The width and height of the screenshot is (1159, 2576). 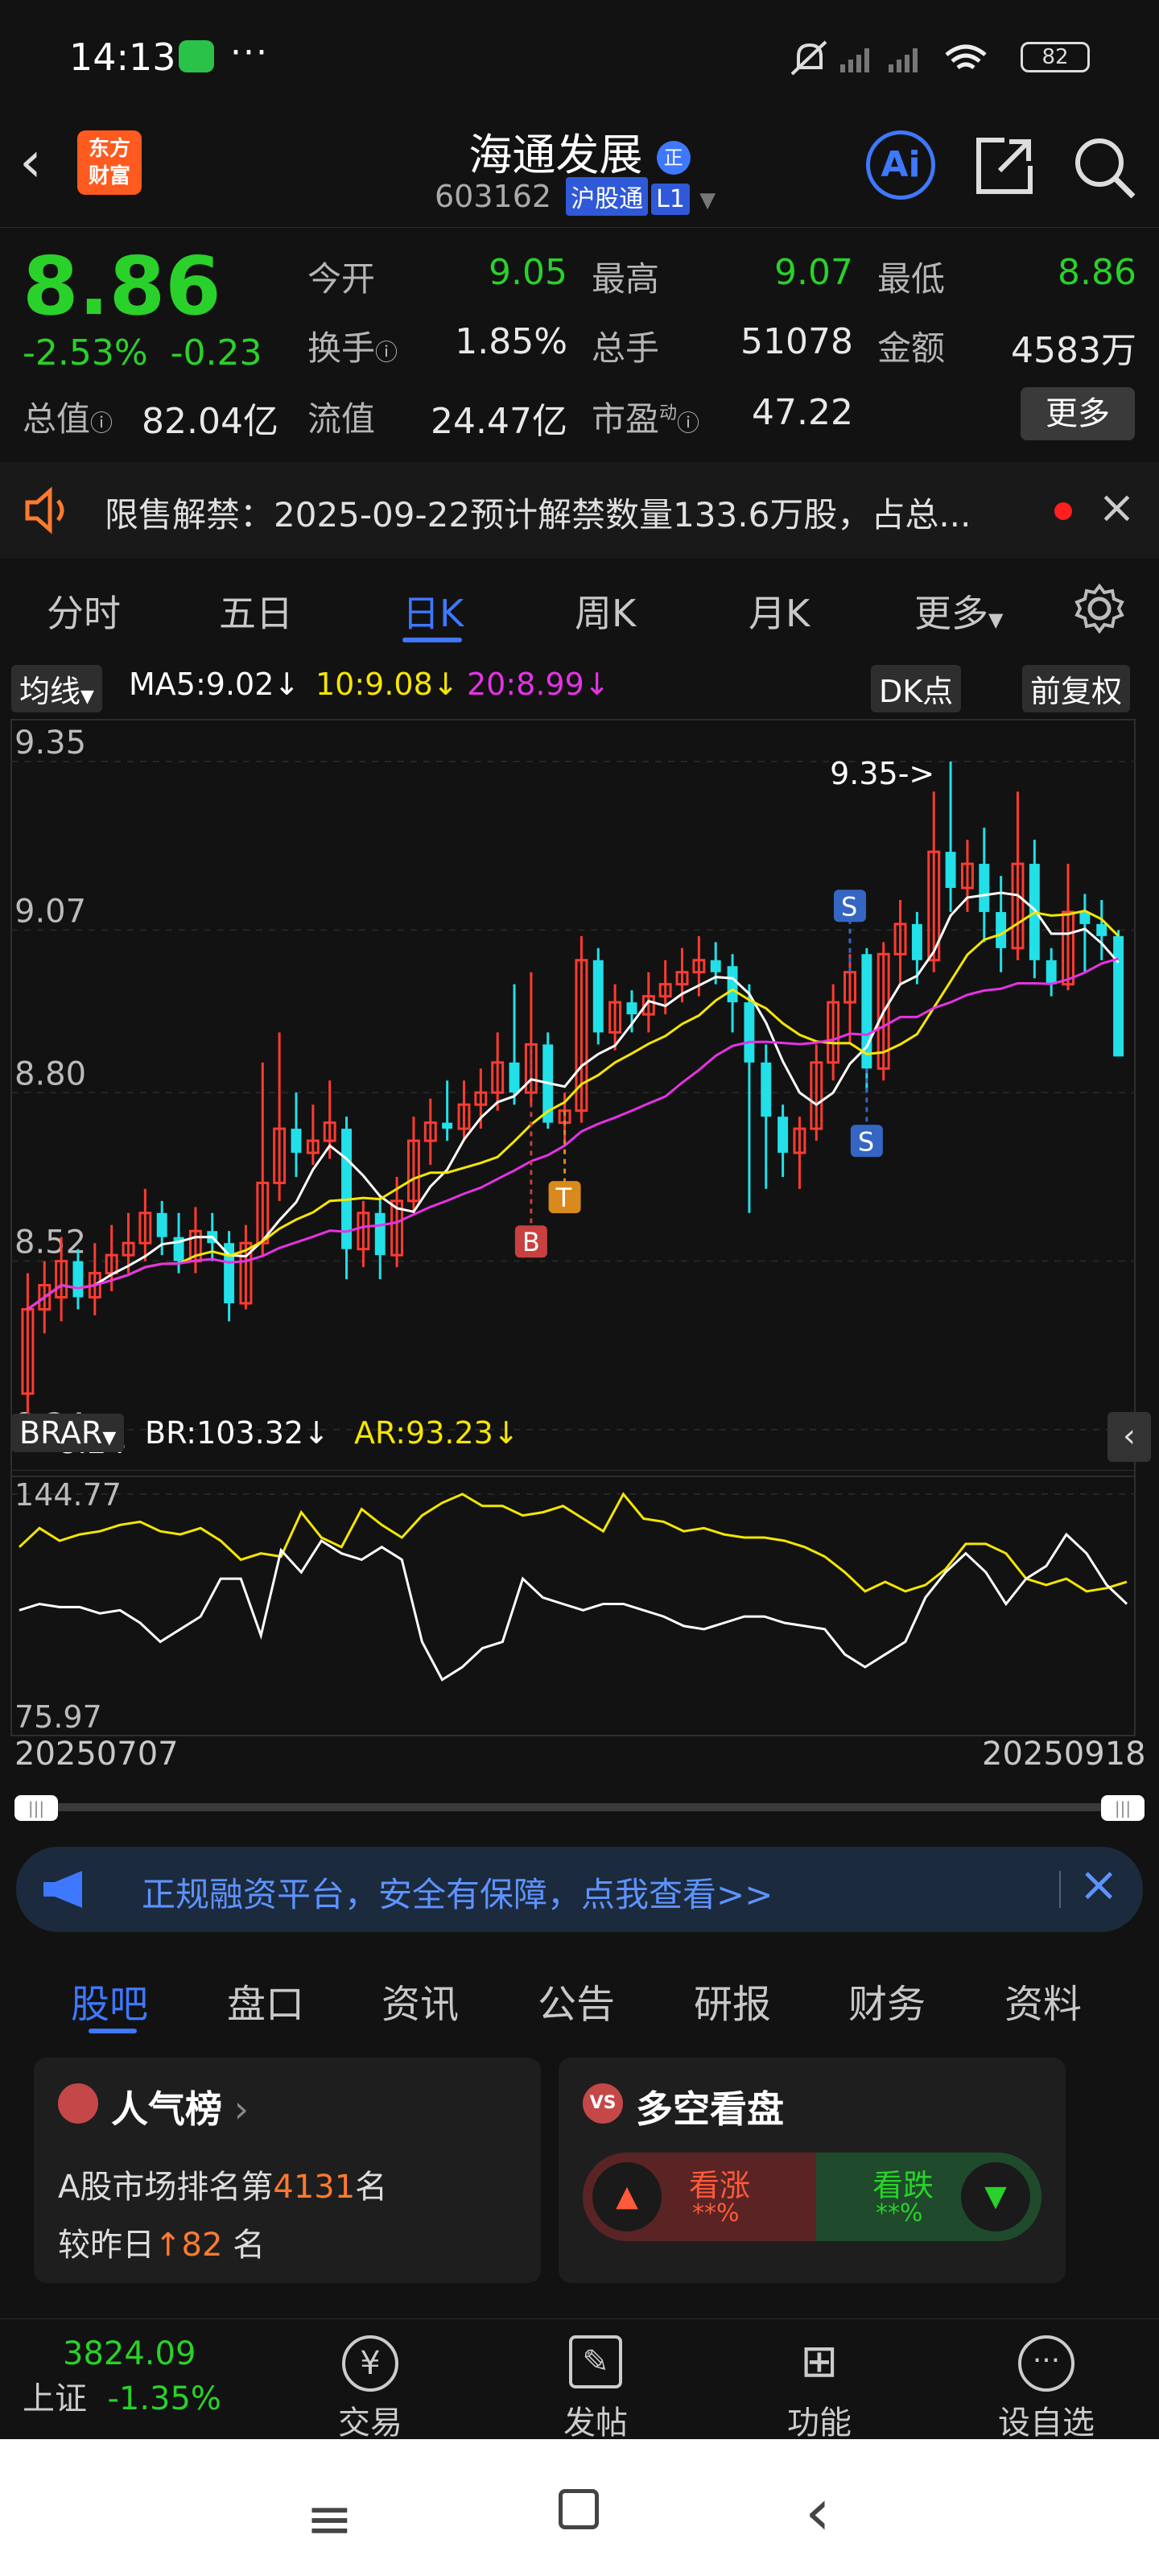 I want to click on app-logo: 东方 财富, so click(x=110, y=162).